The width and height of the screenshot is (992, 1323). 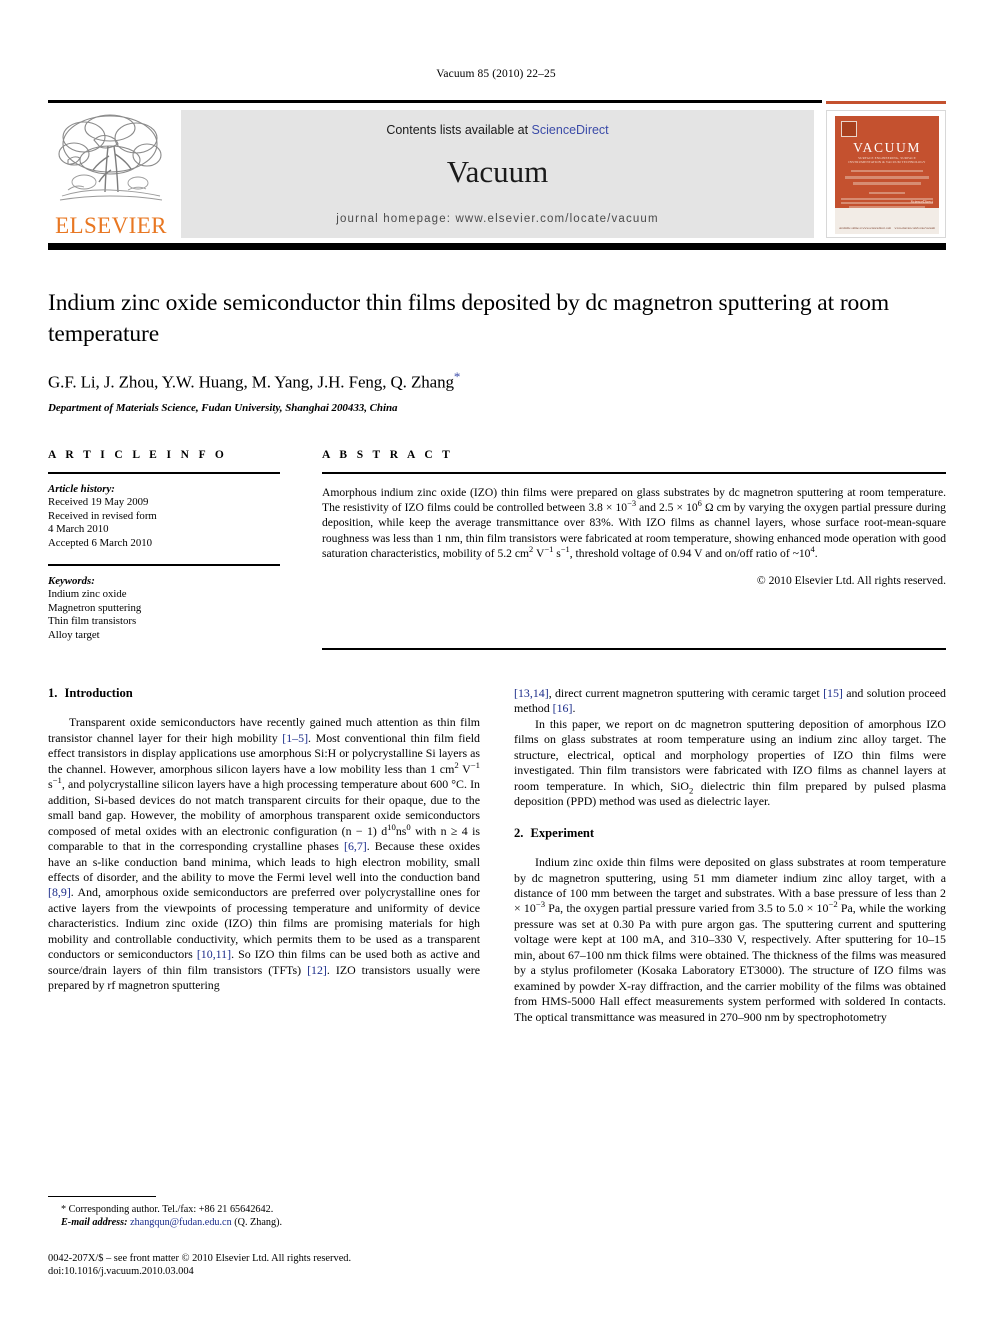 What do you see at coordinates (667, 508) in the screenshot?
I see `abstract-seg: and 2.5 × 10` at bounding box center [667, 508].